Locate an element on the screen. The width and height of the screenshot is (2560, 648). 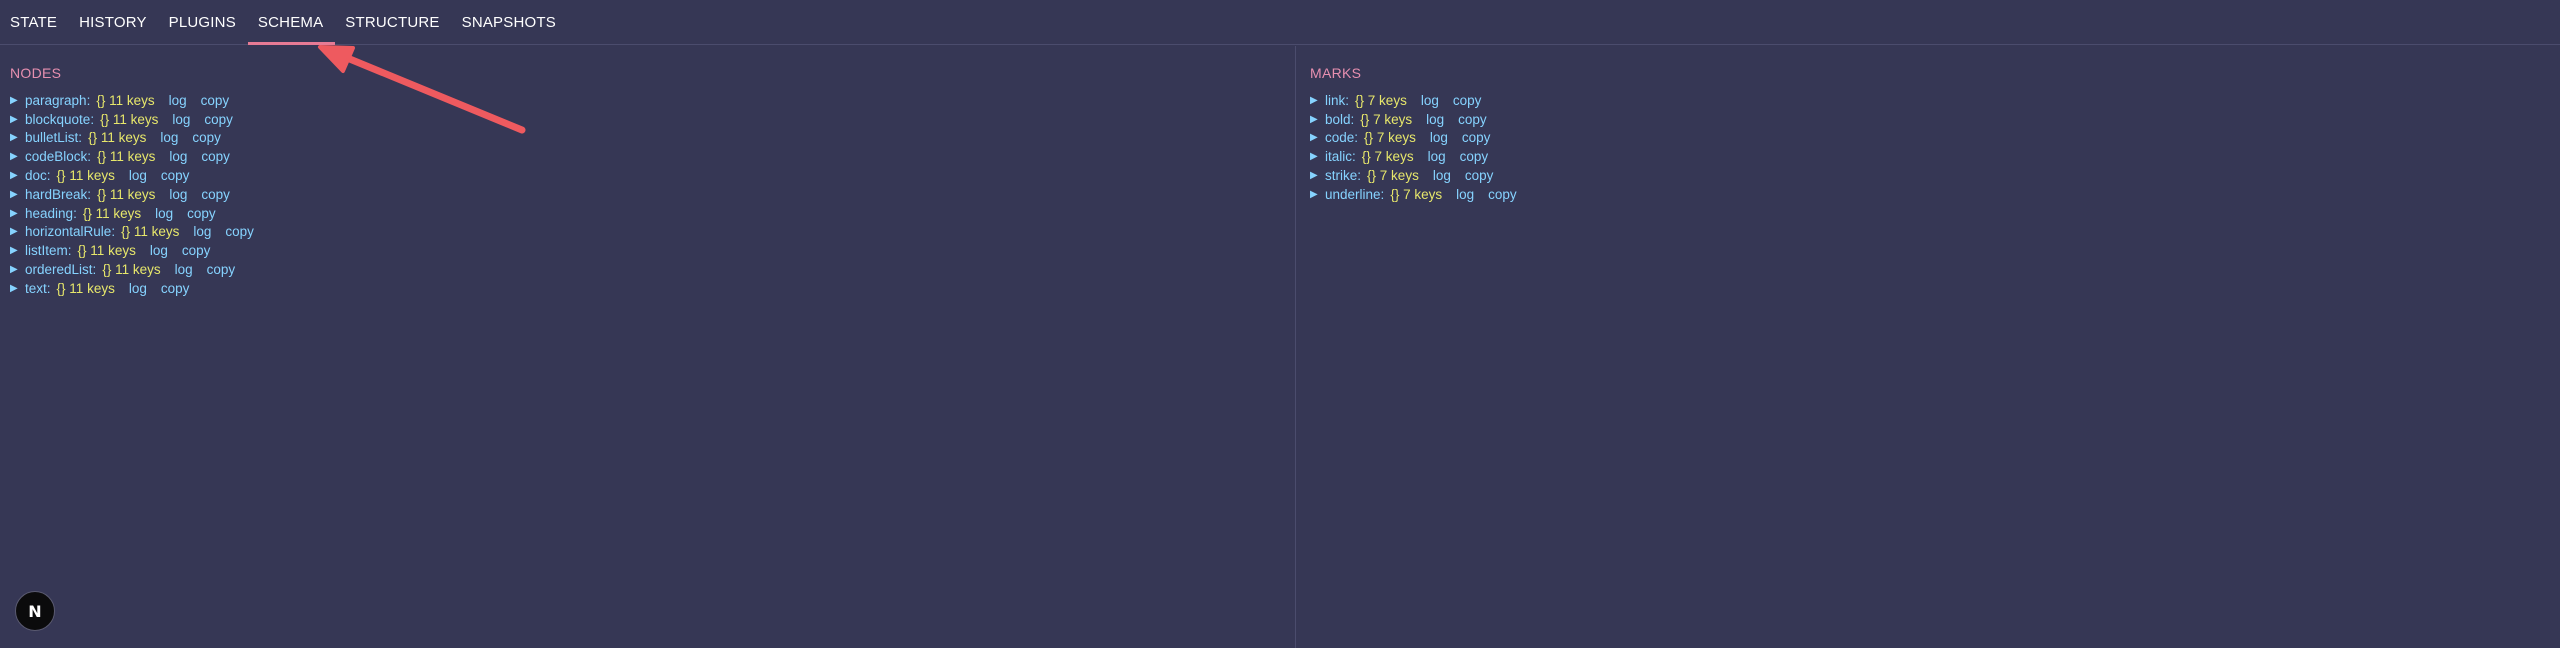
tree-key: bold is located at coordinates (1338, 119).